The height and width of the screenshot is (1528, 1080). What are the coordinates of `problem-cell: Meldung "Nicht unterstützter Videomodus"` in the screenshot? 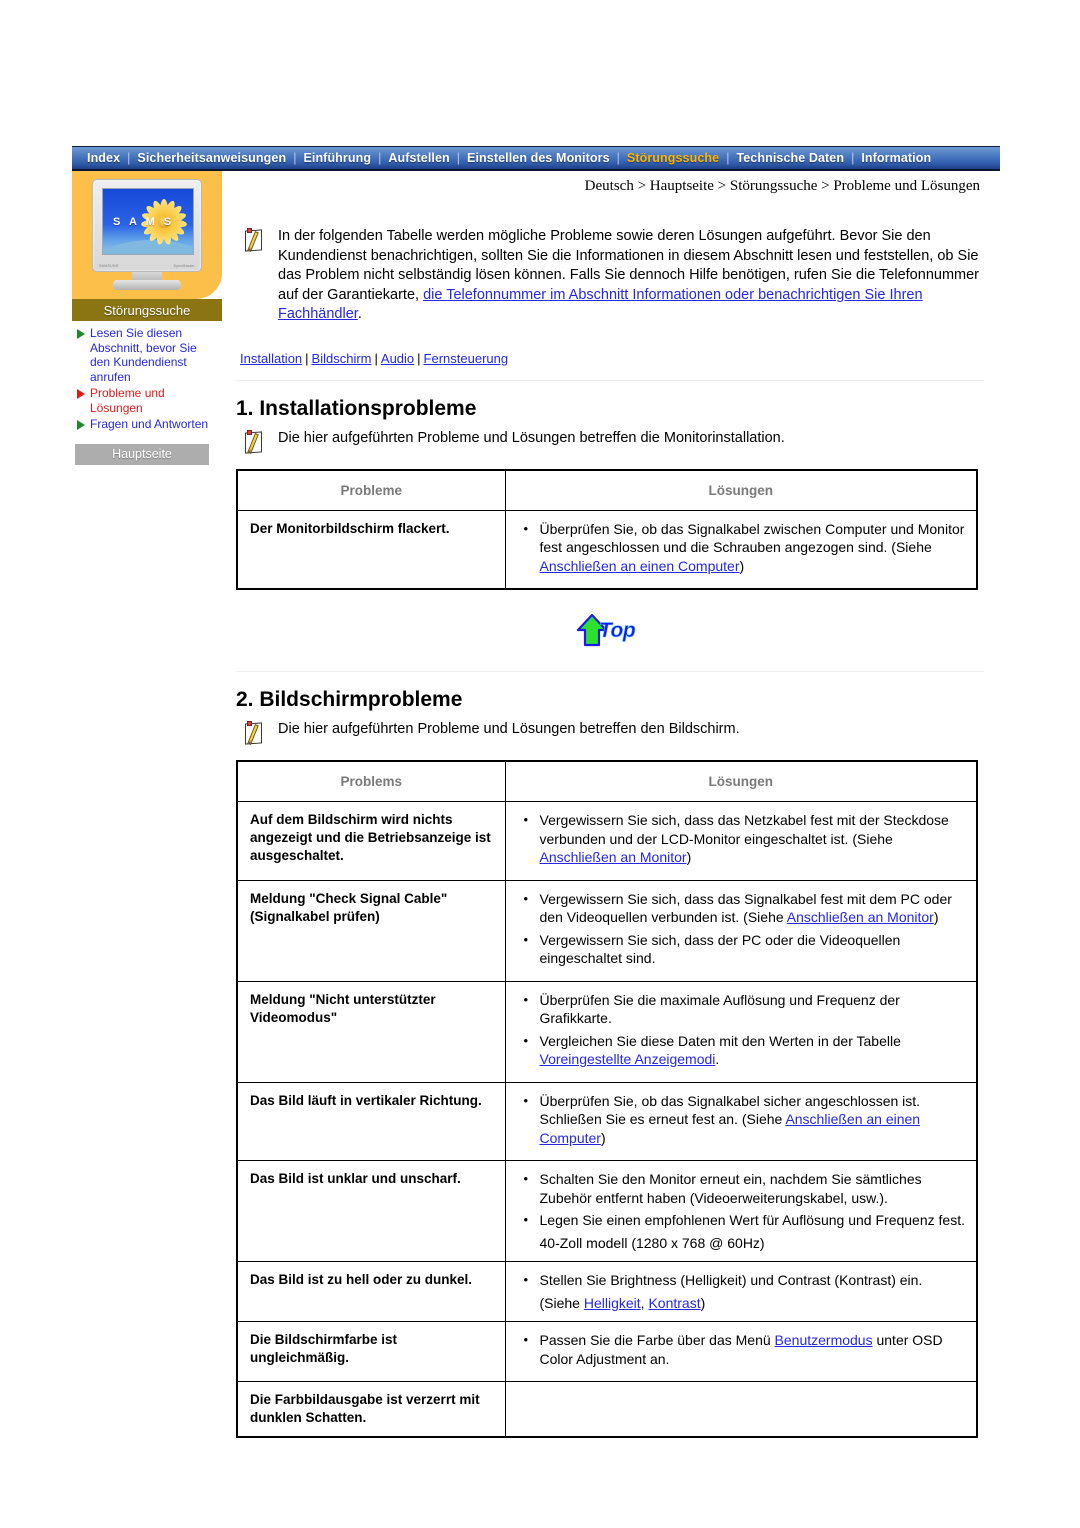 It's located at (371, 1031).